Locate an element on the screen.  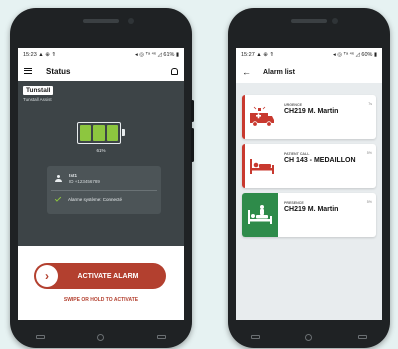
alarm-type: PATIENT CALL is located at coordinates (297, 154).